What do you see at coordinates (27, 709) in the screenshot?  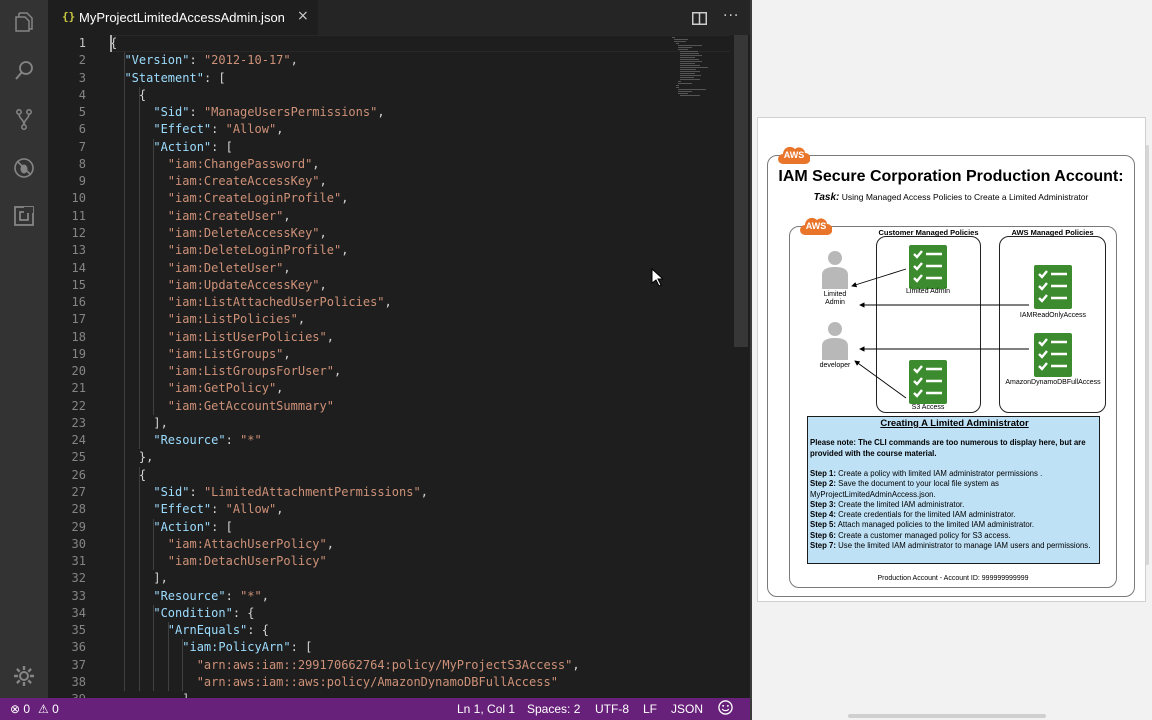 I see `error-count: 0` at bounding box center [27, 709].